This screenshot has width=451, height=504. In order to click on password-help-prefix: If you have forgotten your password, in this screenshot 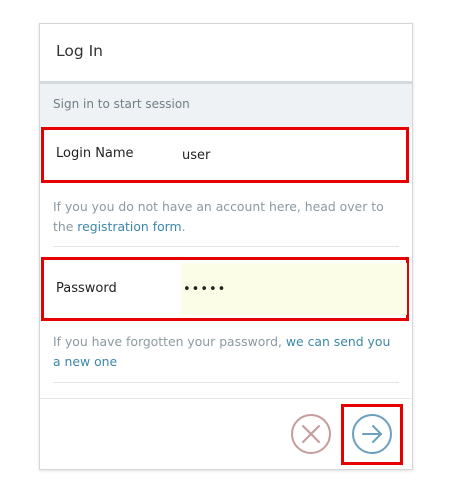, I will do `click(169, 341)`.